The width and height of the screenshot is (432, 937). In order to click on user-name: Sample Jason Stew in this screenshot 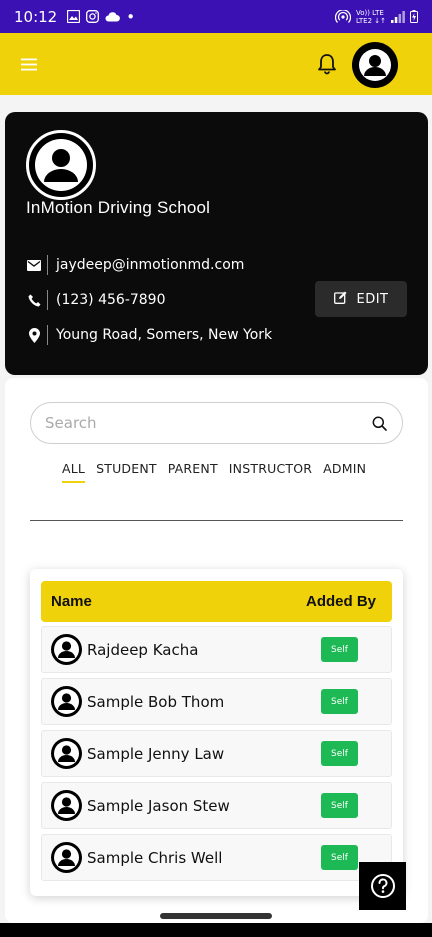, I will do `click(158, 805)`.